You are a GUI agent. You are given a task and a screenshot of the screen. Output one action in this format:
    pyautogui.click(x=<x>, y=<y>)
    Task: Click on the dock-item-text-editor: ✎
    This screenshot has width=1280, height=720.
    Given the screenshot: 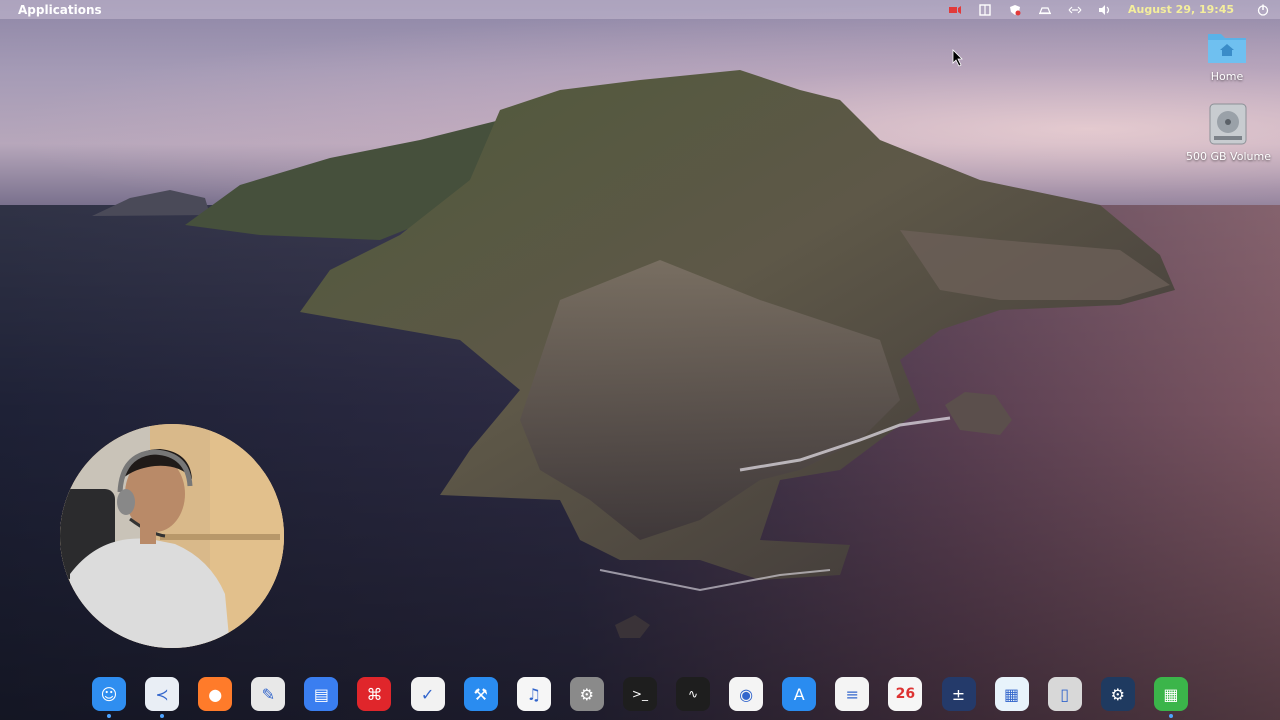 What is the action you would take?
    pyautogui.click(x=268, y=694)
    